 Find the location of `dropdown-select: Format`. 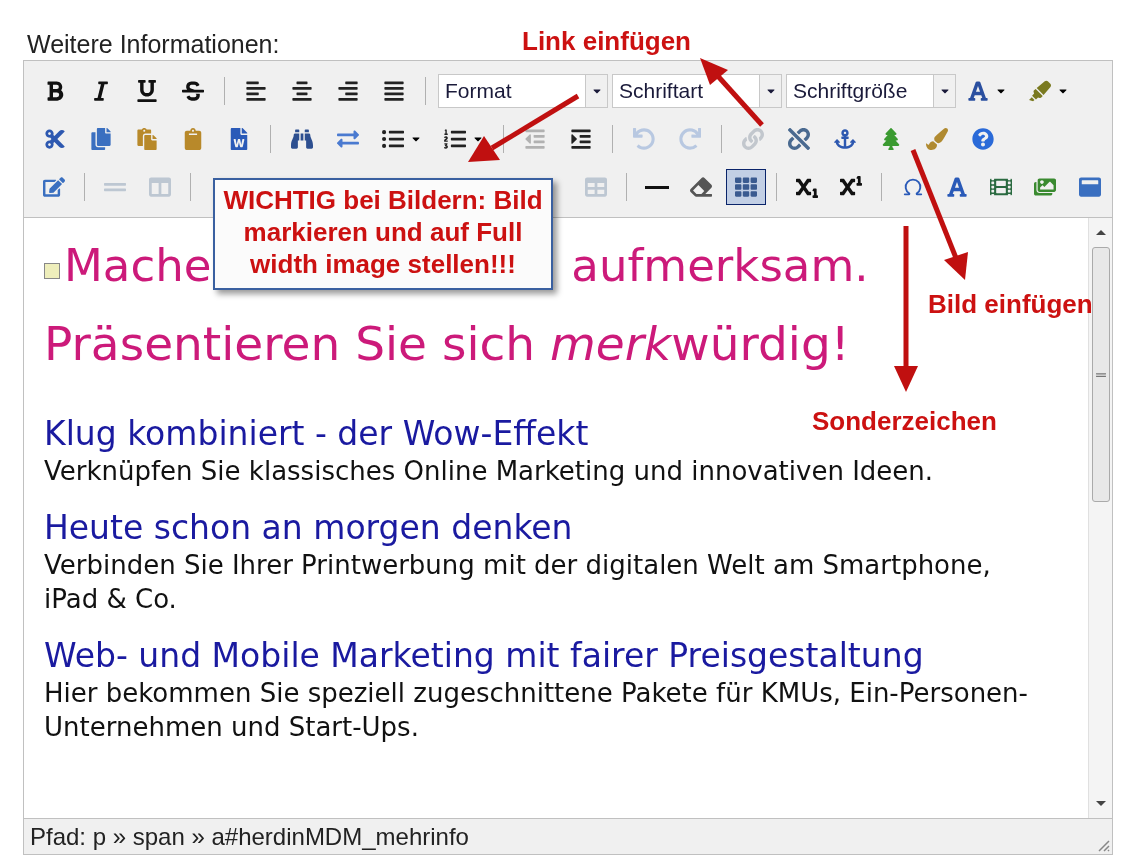

dropdown-select: Format is located at coordinates (523, 91).